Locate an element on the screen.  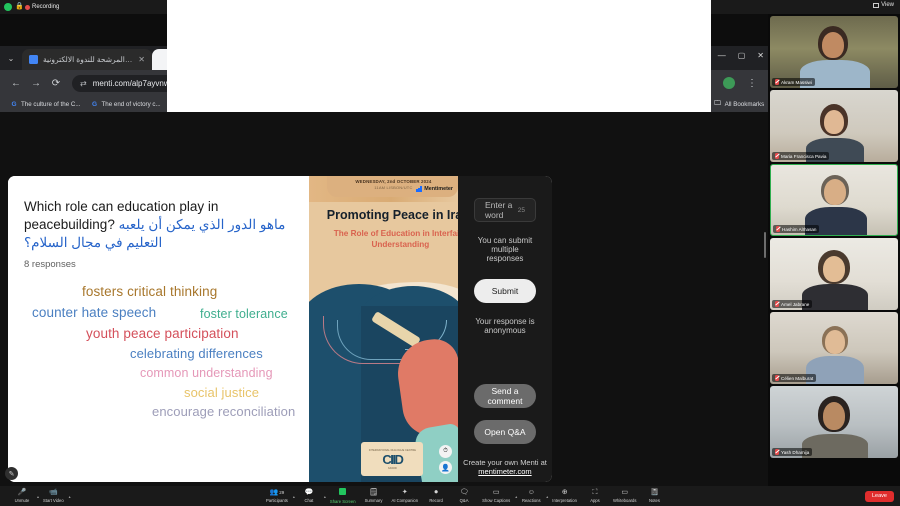
leave-button: Leave is located at coordinates (879, 496).